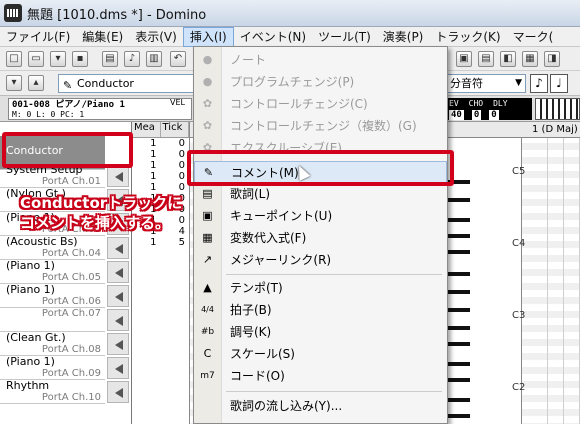 This screenshot has height=424, width=580. Describe the element at coordinates (208, 36) in the screenshot. I see `menu-insert: 挿入(I)` at that location.